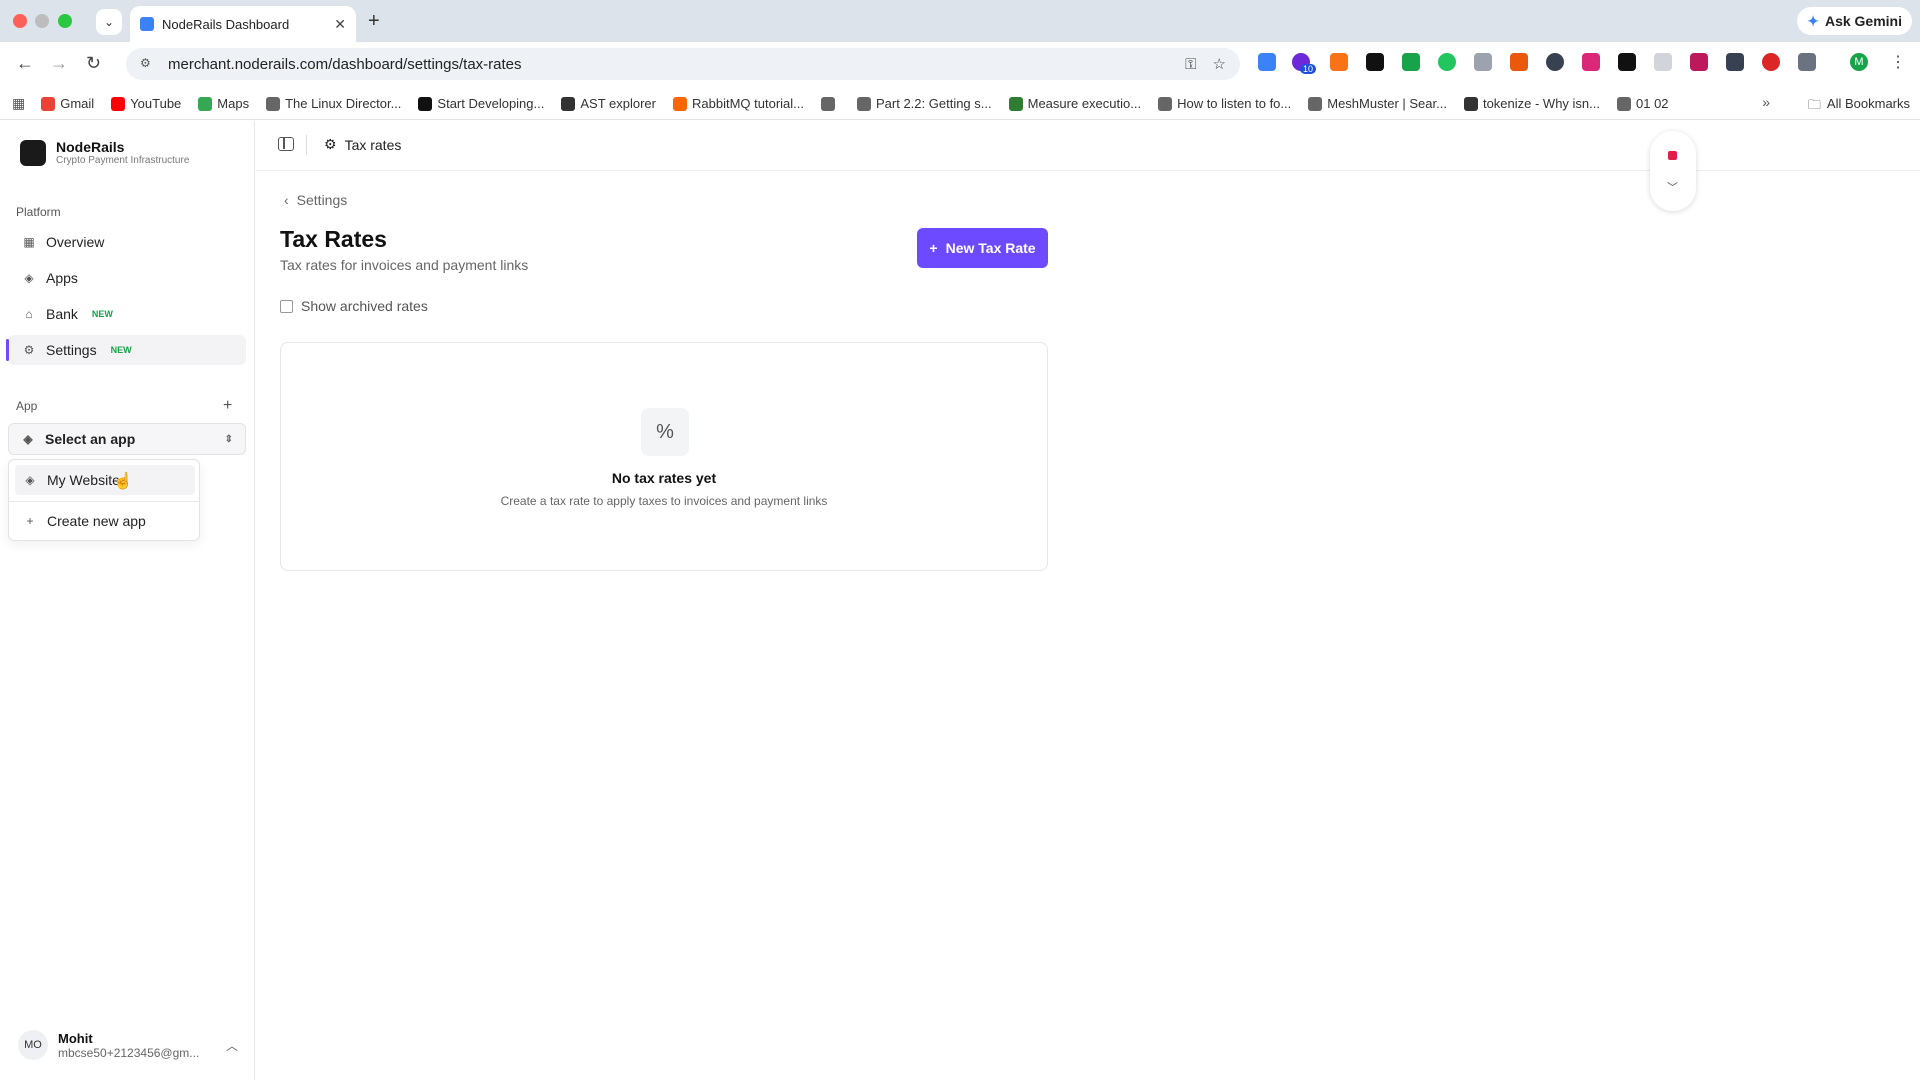  I want to click on user-menu: MO Mohit mbcse50+2123456@gm... ︿, so click(128, 1045).